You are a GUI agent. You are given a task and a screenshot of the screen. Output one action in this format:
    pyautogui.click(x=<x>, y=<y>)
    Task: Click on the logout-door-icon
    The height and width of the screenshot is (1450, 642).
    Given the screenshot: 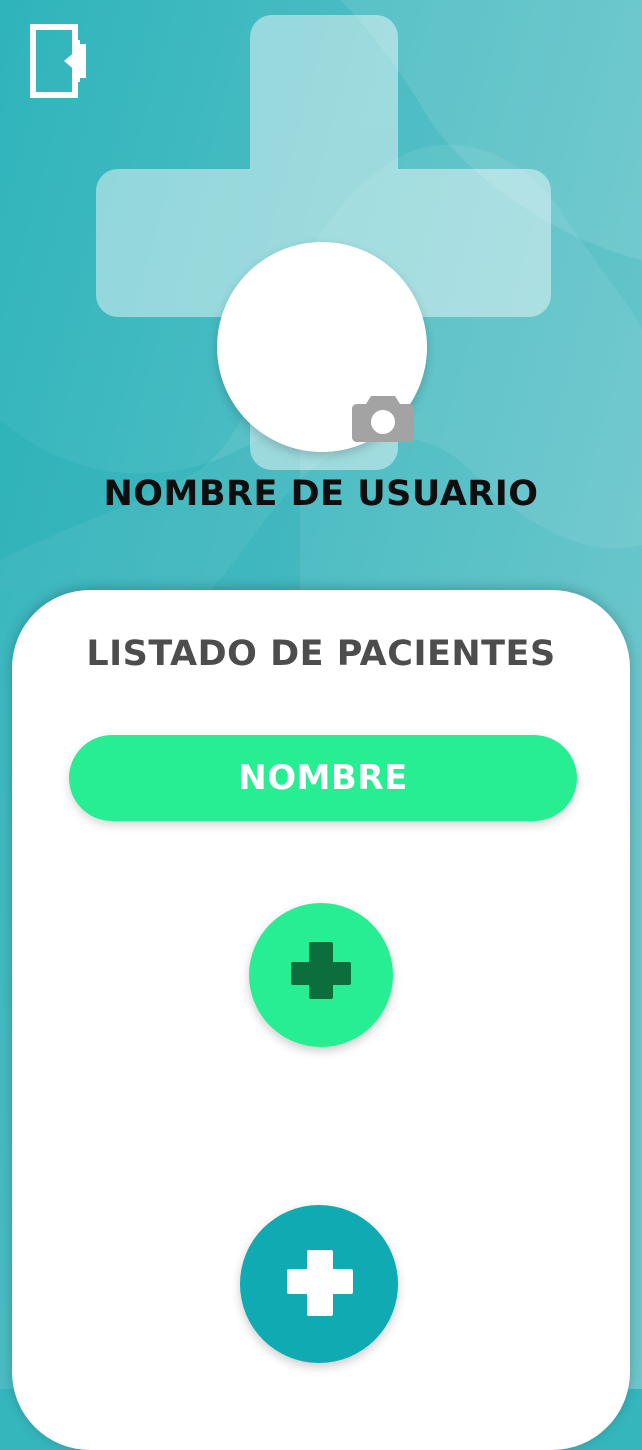 What is the action you would take?
    pyautogui.click(x=58, y=61)
    